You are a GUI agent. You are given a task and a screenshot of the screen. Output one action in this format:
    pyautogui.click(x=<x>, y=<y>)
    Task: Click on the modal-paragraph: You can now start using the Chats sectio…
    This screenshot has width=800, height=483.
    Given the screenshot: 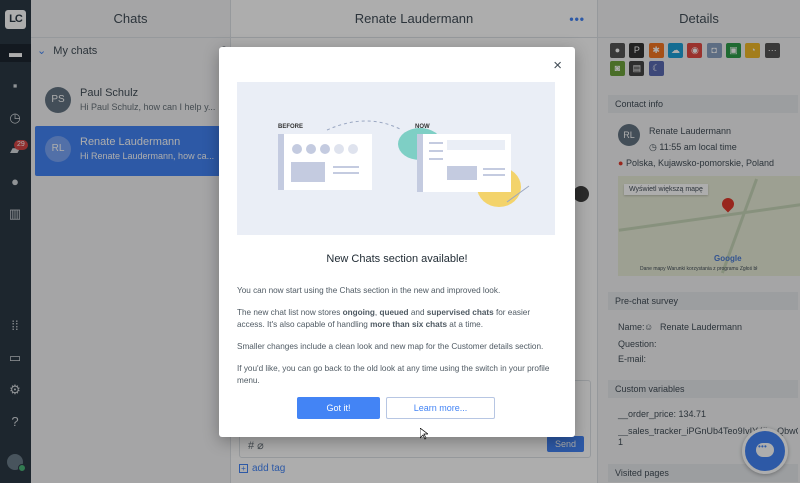 What is the action you would take?
    pyautogui.click(x=369, y=290)
    